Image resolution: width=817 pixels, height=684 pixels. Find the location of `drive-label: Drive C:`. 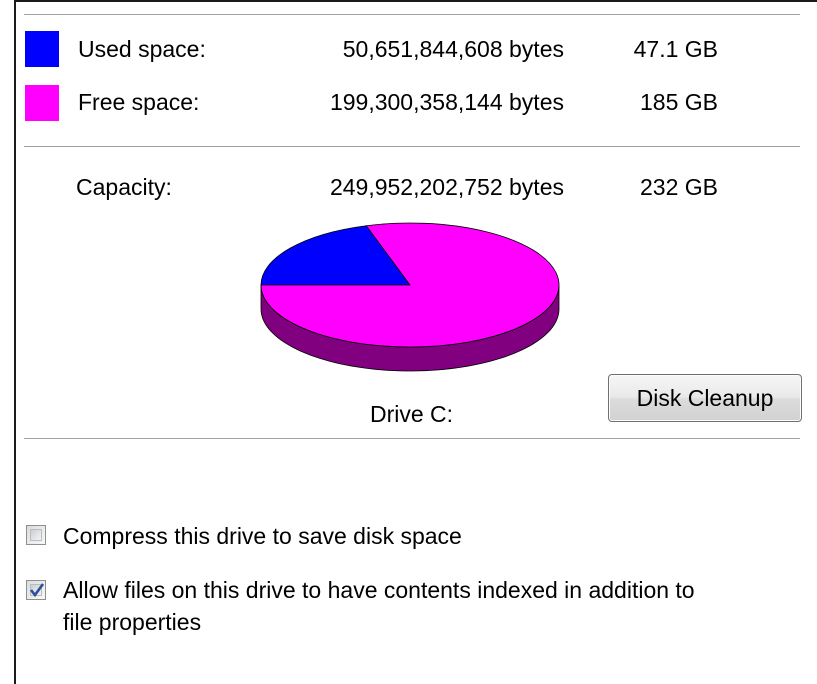

drive-label: Drive C: is located at coordinates (412, 414).